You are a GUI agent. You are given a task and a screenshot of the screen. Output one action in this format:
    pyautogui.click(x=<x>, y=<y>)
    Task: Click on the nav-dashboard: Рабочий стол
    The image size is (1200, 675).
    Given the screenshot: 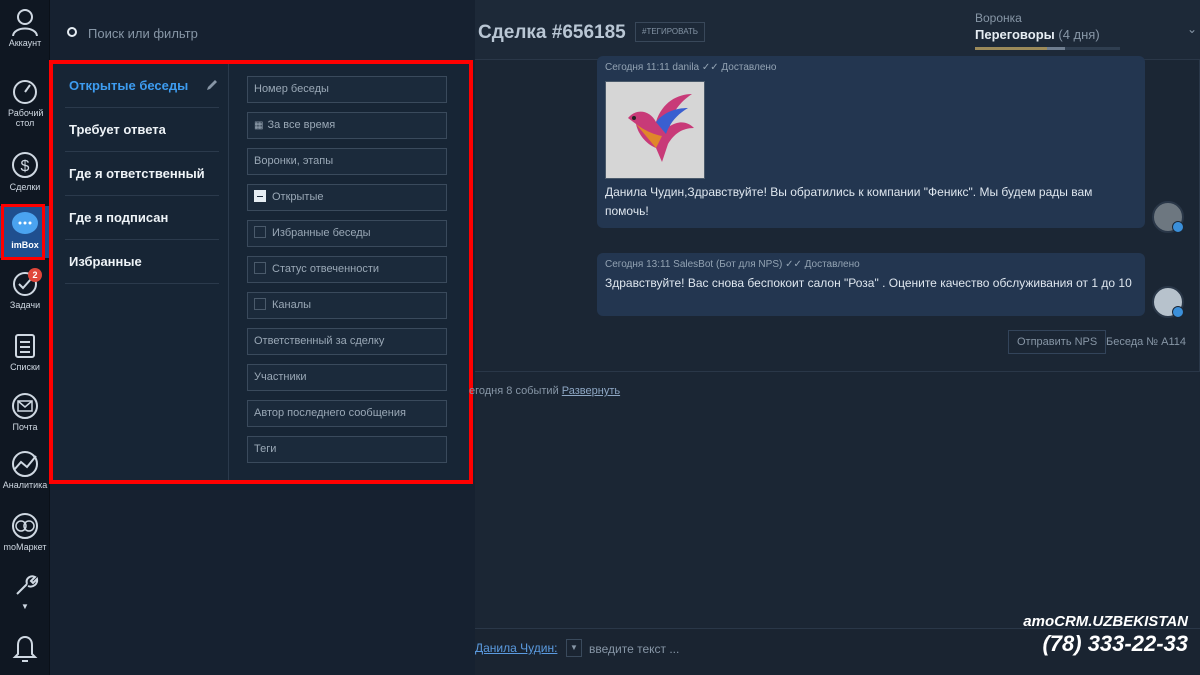 What is the action you would take?
    pyautogui.click(x=25, y=103)
    